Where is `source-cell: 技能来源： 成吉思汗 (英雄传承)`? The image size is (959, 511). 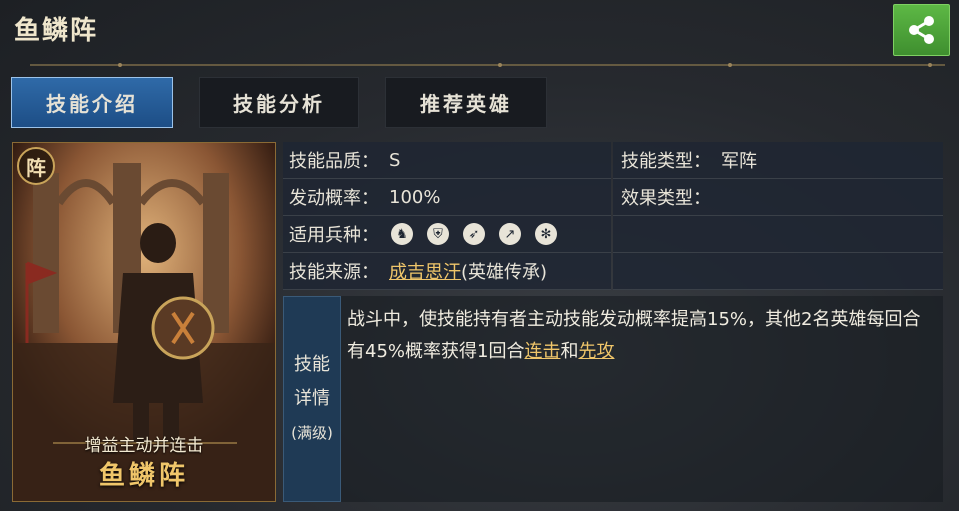 source-cell: 技能来源： 成吉思汗 (英雄传承) is located at coordinates (447, 271).